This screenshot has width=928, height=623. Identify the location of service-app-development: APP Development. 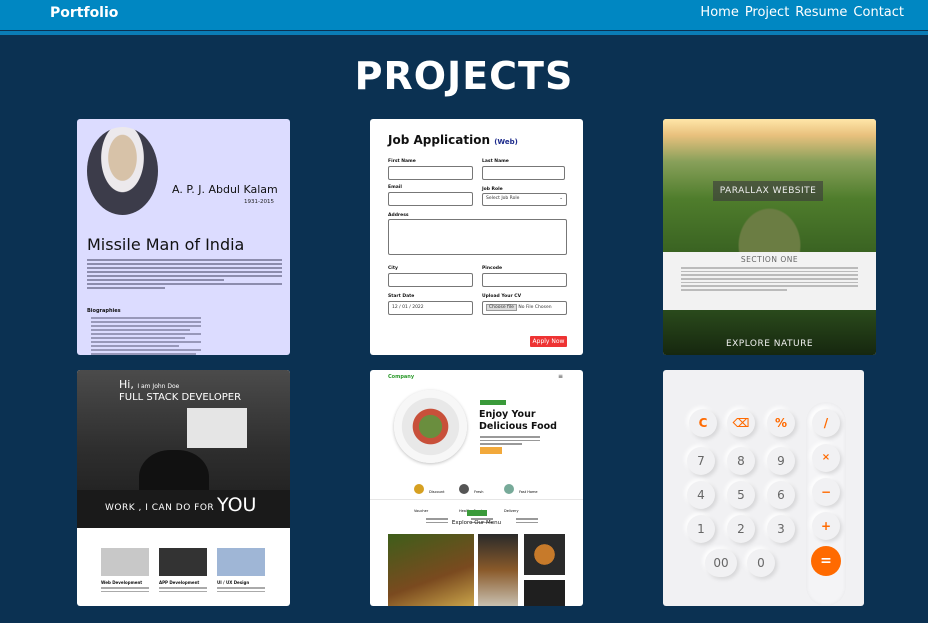
(183, 570).